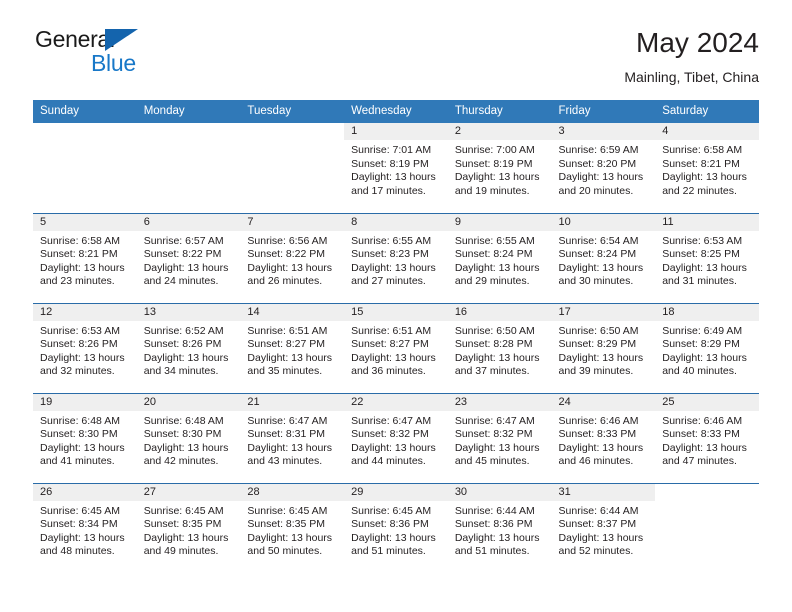 The height and width of the screenshot is (612, 792). Describe the element at coordinates (292, 492) in the screenshot. I see `day-number: 28` at that location.